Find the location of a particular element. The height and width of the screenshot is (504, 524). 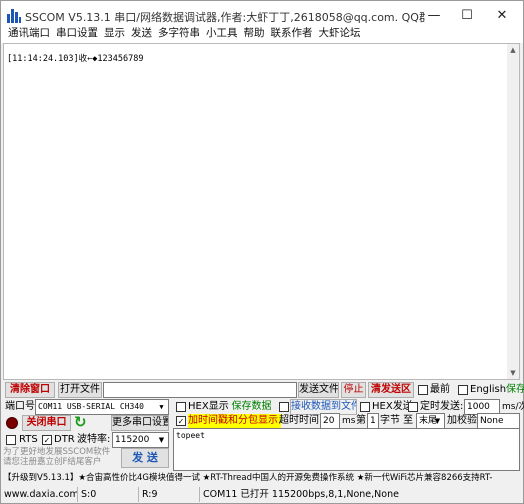

status-port-state: COM11 已打开 115200bps,8,1,None,None is located at coordinates (299, 494).